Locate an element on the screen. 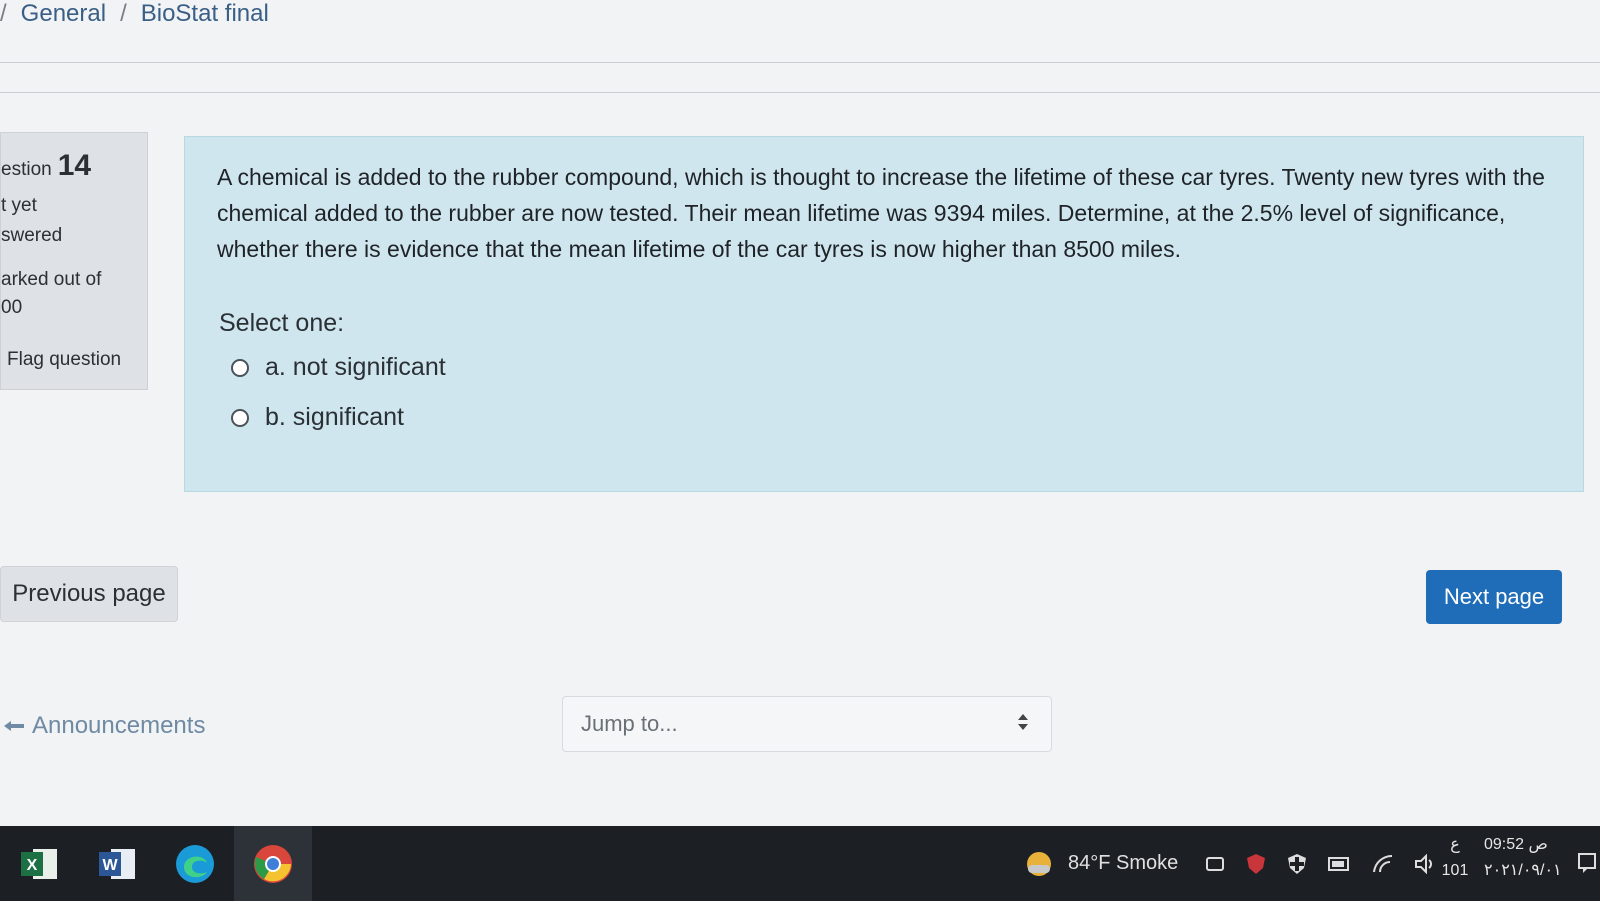 The width and height of the screenshot is (1600, 901). announcements-link: Announcements is located at coordinates (104, 726).